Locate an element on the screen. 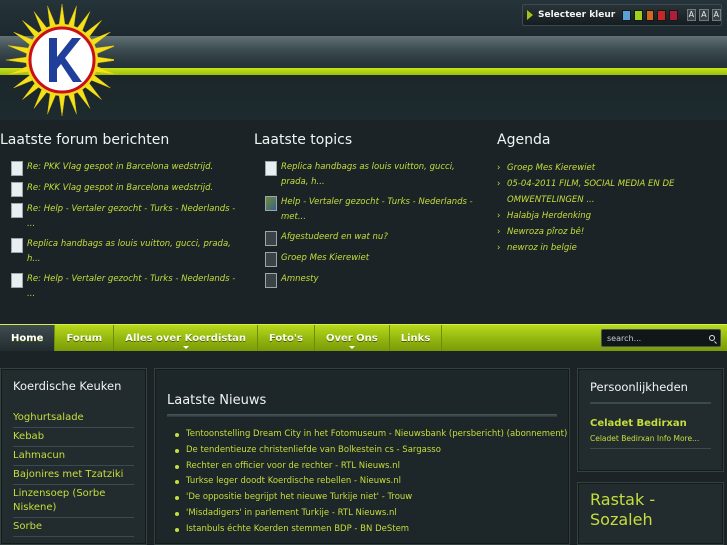  search-input is located at coordinates (661, 338).